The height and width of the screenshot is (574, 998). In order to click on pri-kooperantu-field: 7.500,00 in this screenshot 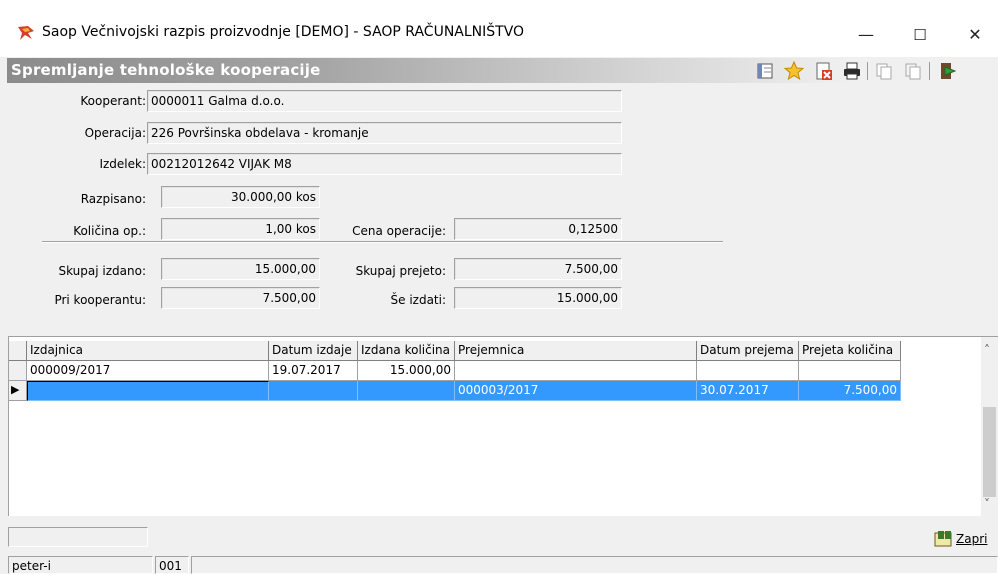, I will do `click(240, 298)`.